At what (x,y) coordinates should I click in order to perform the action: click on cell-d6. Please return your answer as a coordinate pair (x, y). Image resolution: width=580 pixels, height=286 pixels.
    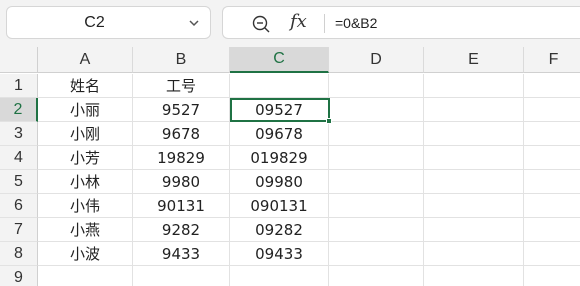
    Looking at the image, I should click on (376, 206).